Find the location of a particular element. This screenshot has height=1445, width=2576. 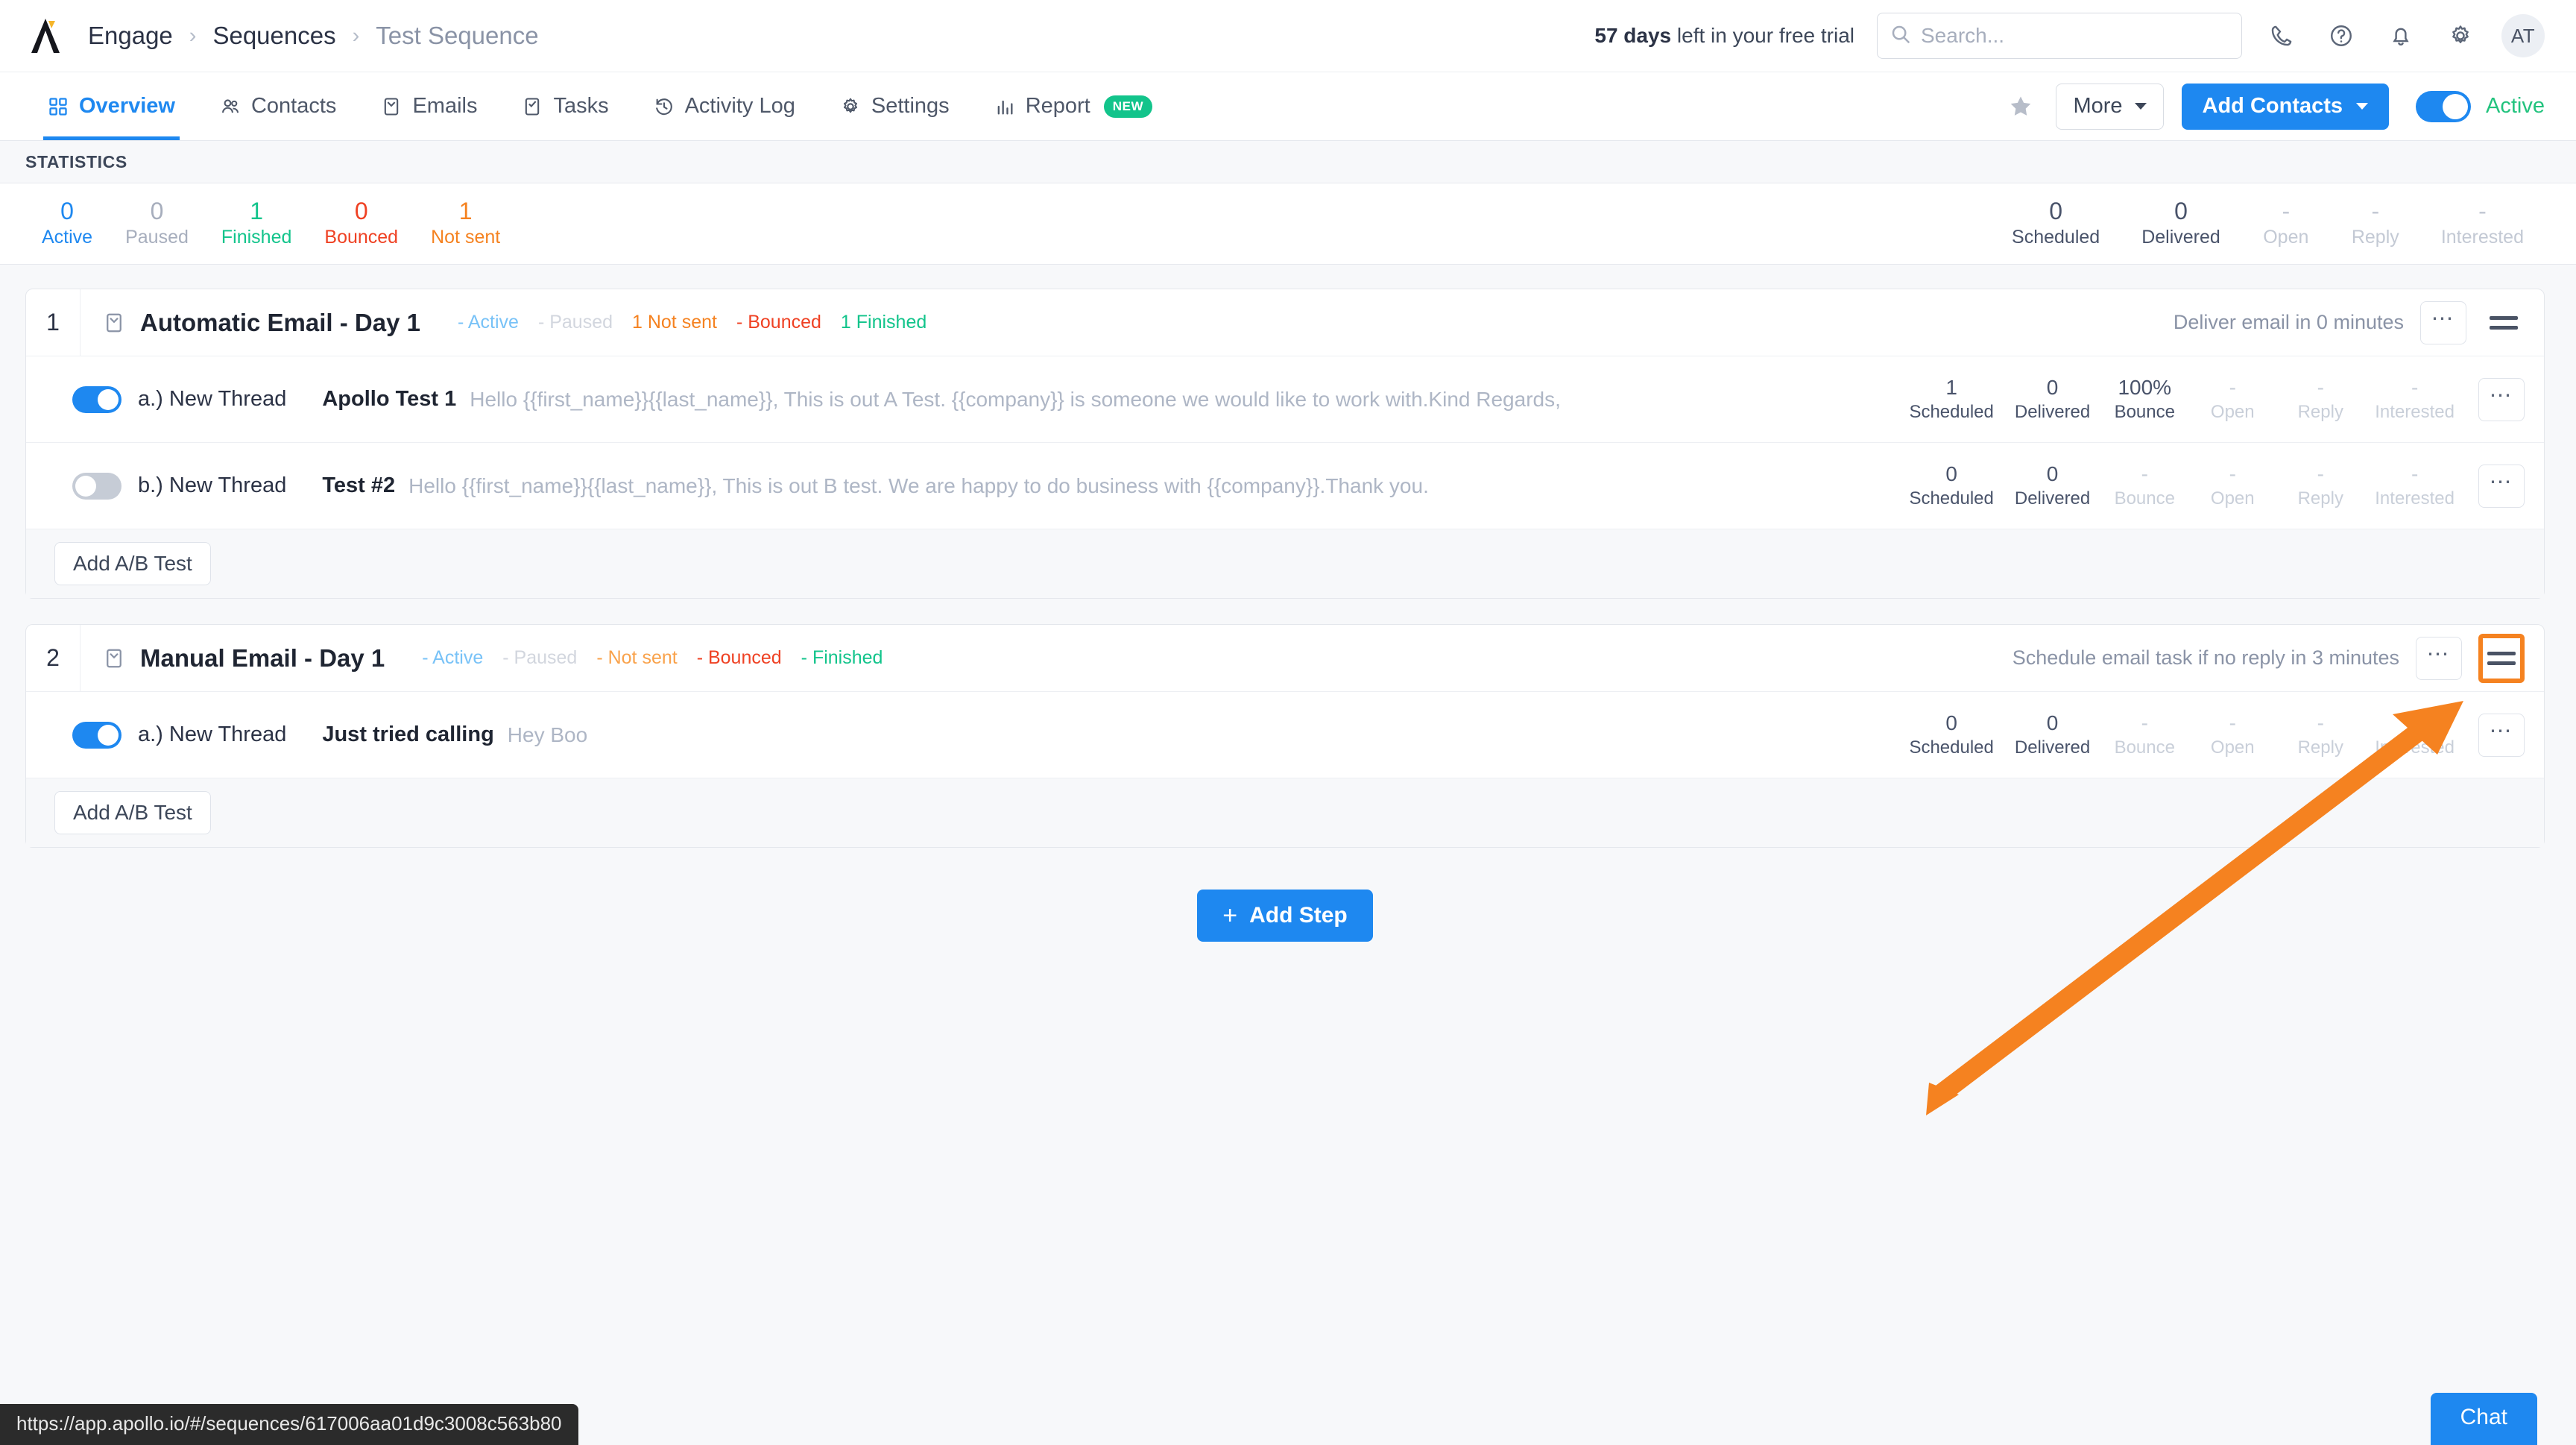

tab-overview: Overview is located at coordinates (111, 106).